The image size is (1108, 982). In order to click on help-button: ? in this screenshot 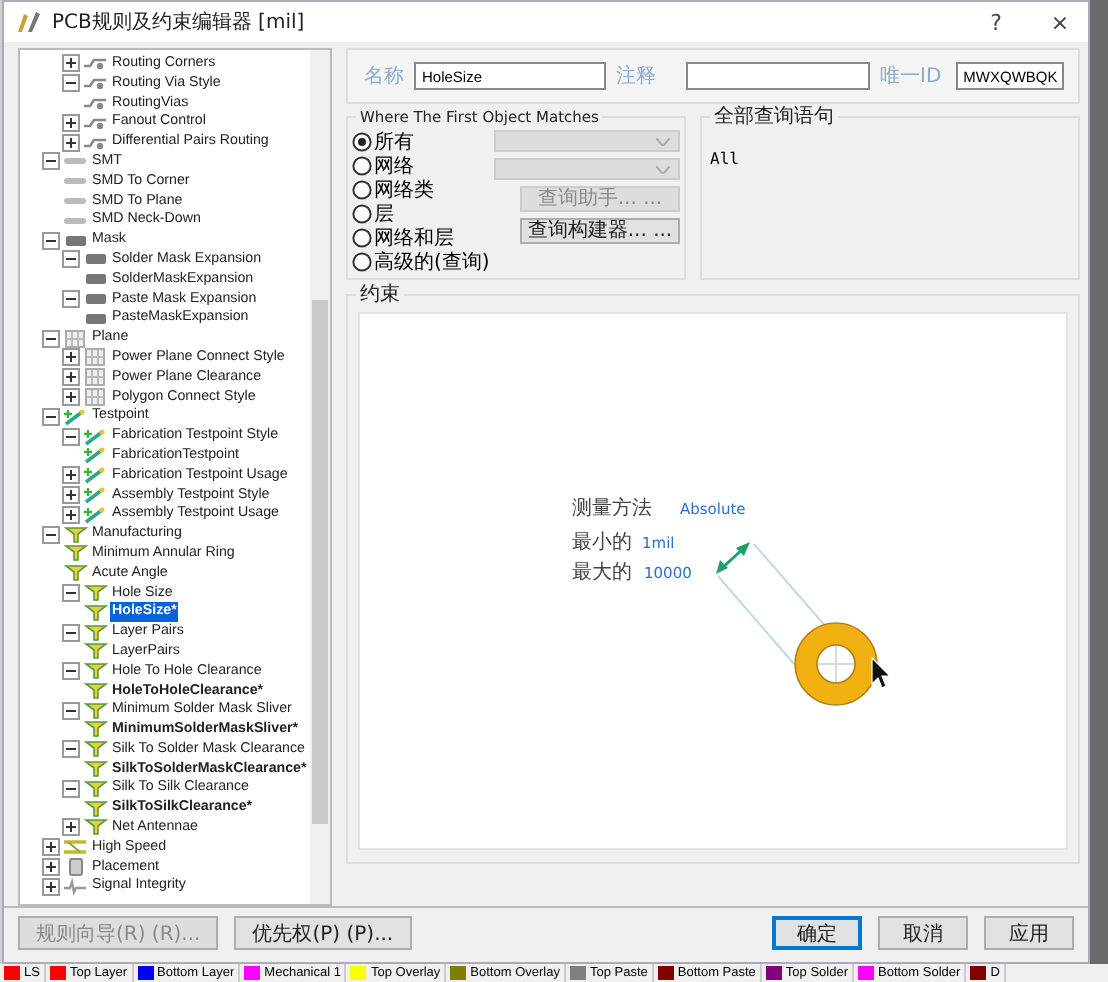, I will do `click(996, 22)`.